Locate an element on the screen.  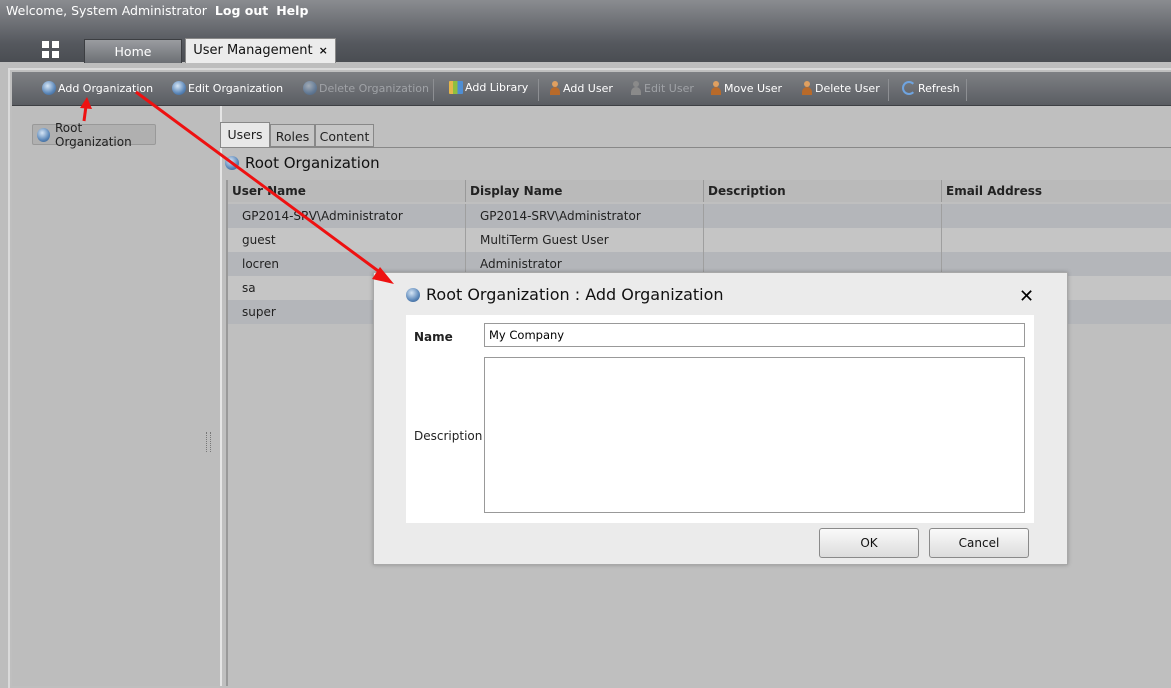
annotation-arrow-to-dialog is located at coordinates (264, 187).